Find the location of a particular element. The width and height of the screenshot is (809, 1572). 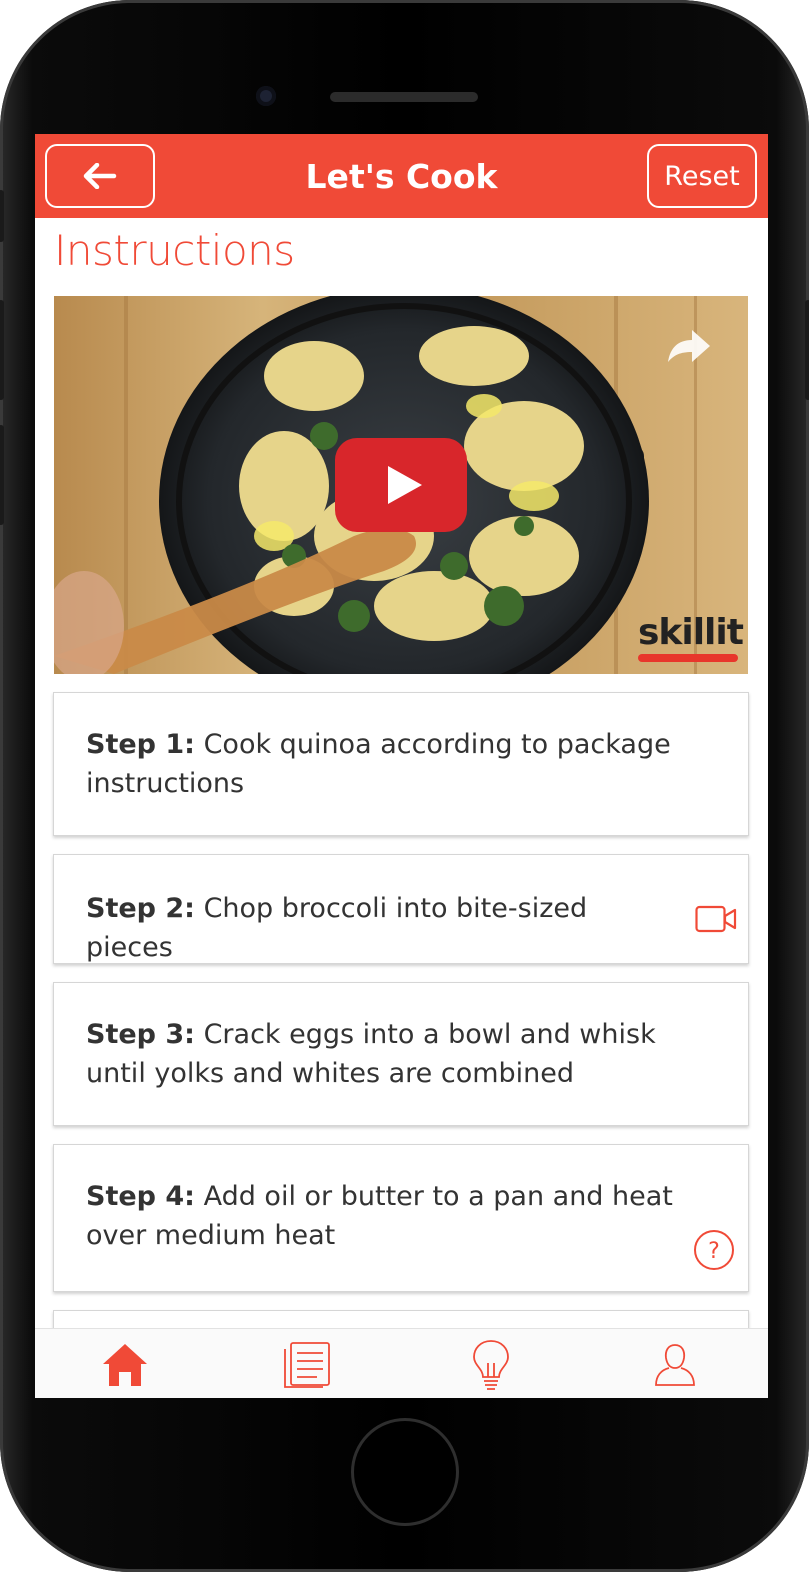

volume-up-button is located at coordinates (2, 350).